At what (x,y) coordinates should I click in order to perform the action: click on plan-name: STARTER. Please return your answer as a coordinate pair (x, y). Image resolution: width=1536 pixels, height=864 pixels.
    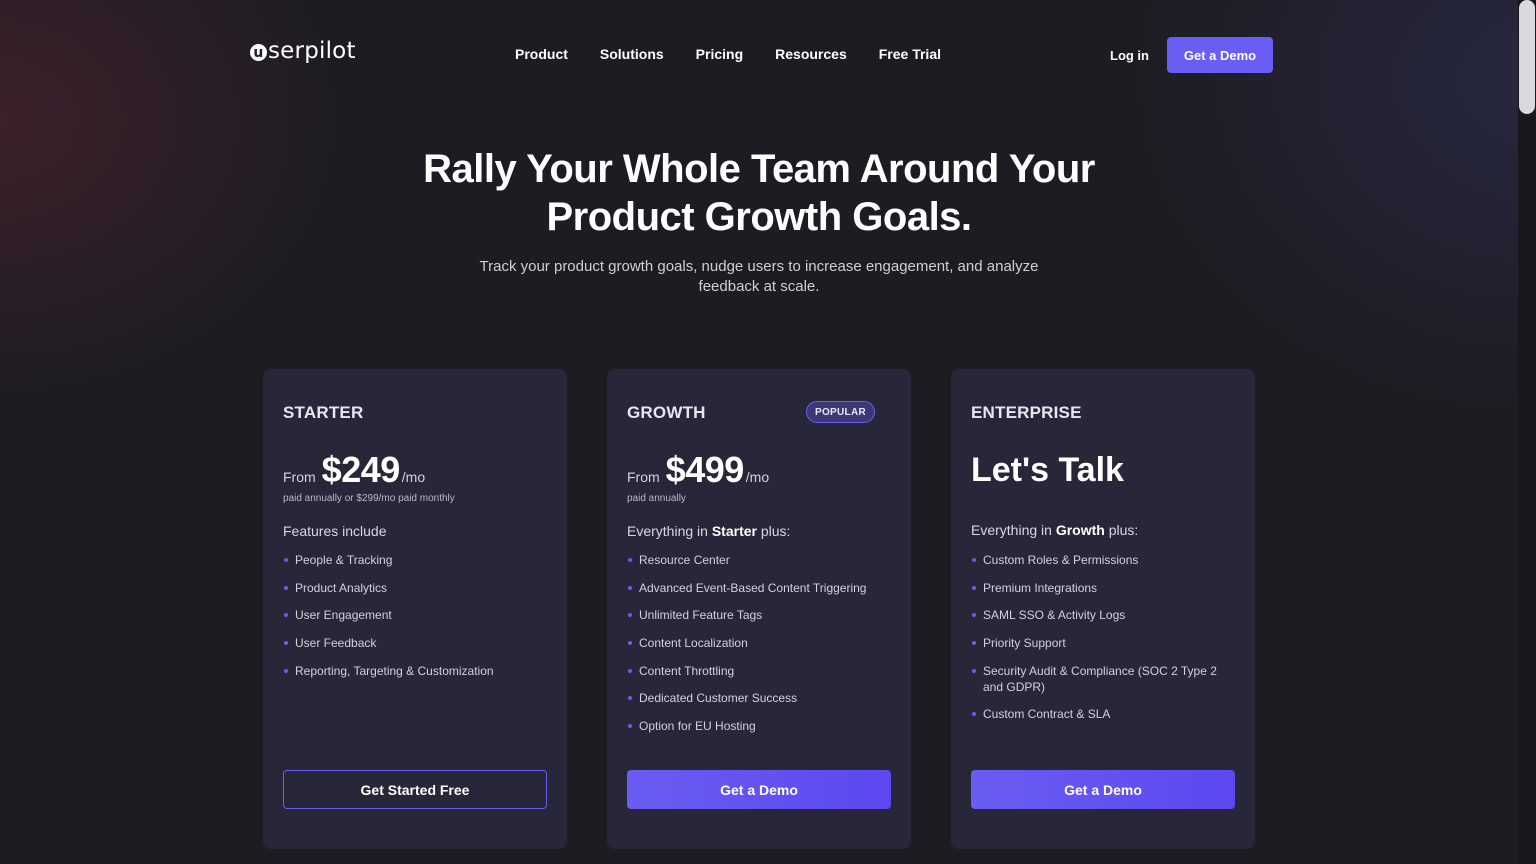
    Looking at the image, I should click on (323, 412).